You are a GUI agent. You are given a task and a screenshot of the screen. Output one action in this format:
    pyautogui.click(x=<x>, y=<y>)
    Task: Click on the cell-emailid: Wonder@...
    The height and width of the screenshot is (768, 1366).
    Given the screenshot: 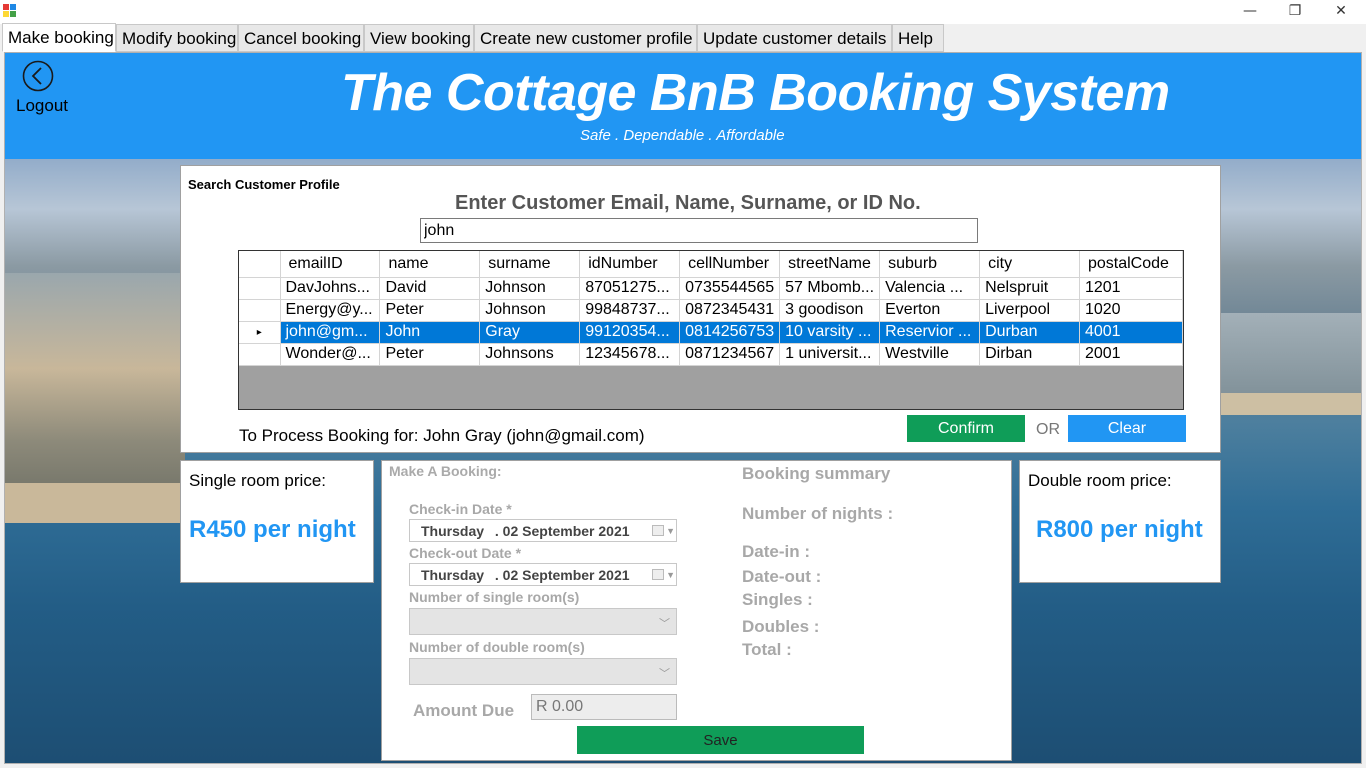 What is the action you would take?
    pyautogui.click(x=330, y=354)
    